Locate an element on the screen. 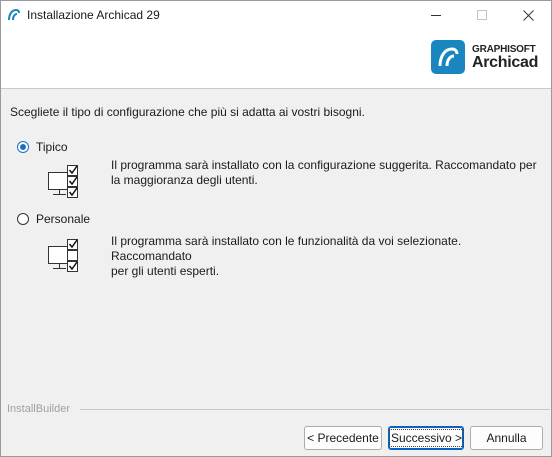  next-button-label: Successivo > is located at coordinates (427, 438).